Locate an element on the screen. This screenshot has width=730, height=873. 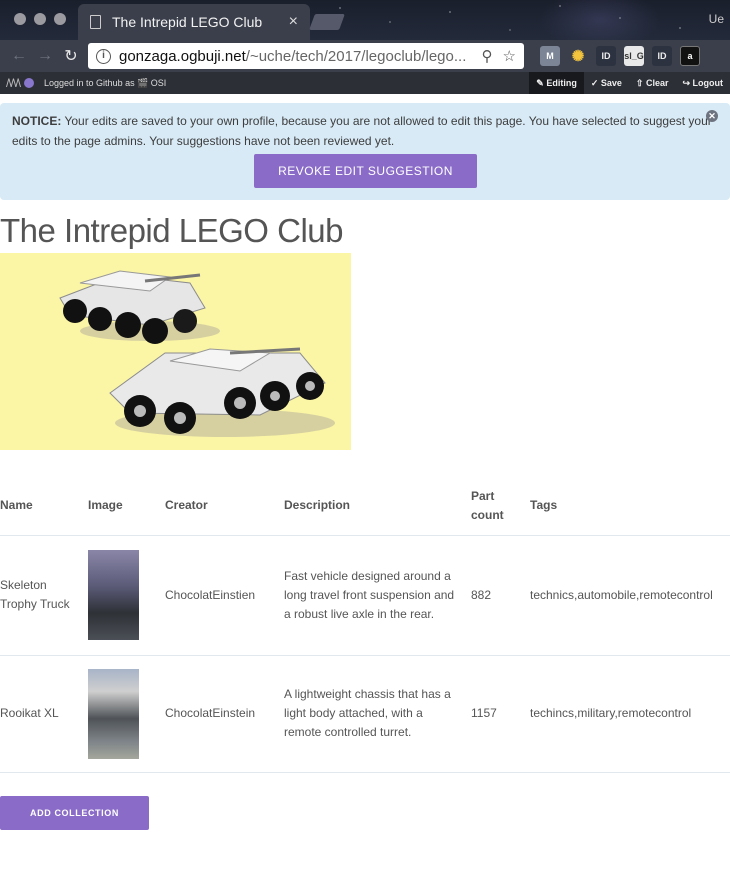
hero-image is located at coordinates (175, 351).